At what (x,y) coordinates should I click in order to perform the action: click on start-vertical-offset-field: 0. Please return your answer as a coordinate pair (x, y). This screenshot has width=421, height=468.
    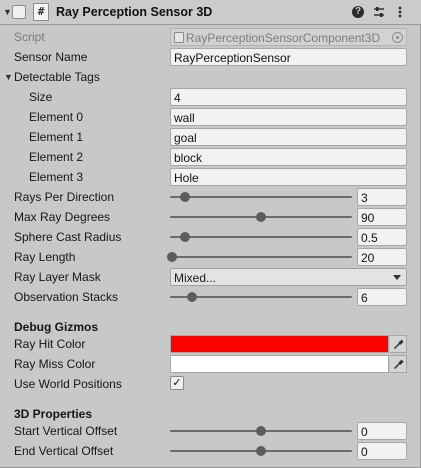
    Looking at the image, I should click on (382, 431).